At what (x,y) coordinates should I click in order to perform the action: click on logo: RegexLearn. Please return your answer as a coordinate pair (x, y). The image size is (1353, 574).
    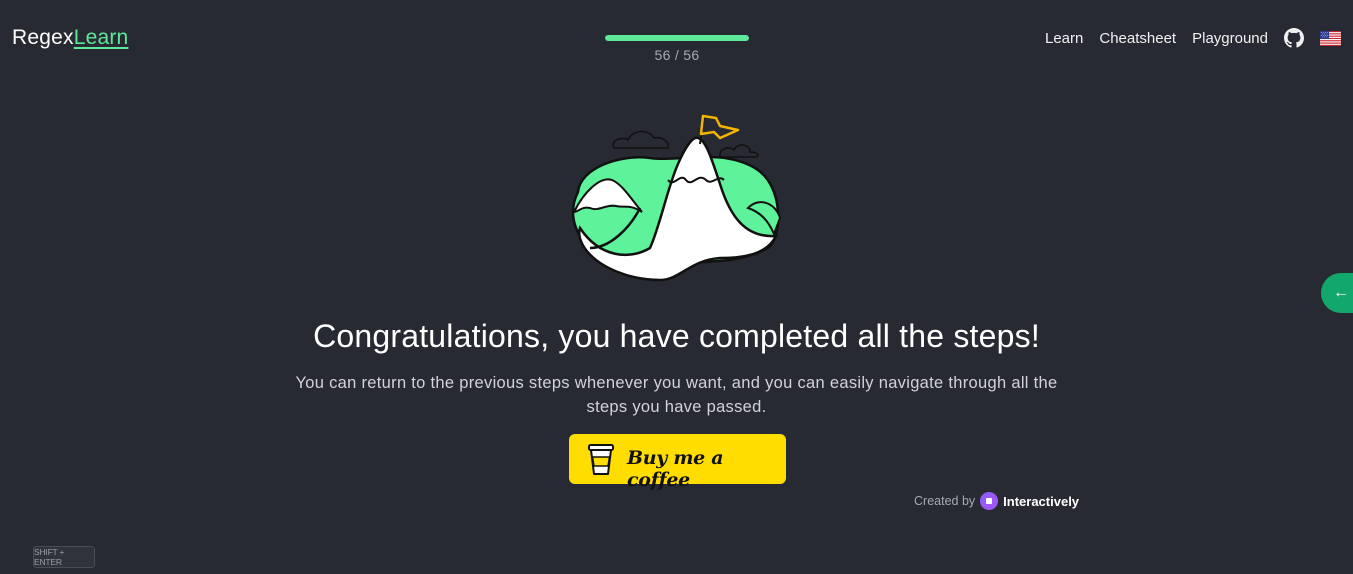
    Looking at the image, I should click on (70, 38).